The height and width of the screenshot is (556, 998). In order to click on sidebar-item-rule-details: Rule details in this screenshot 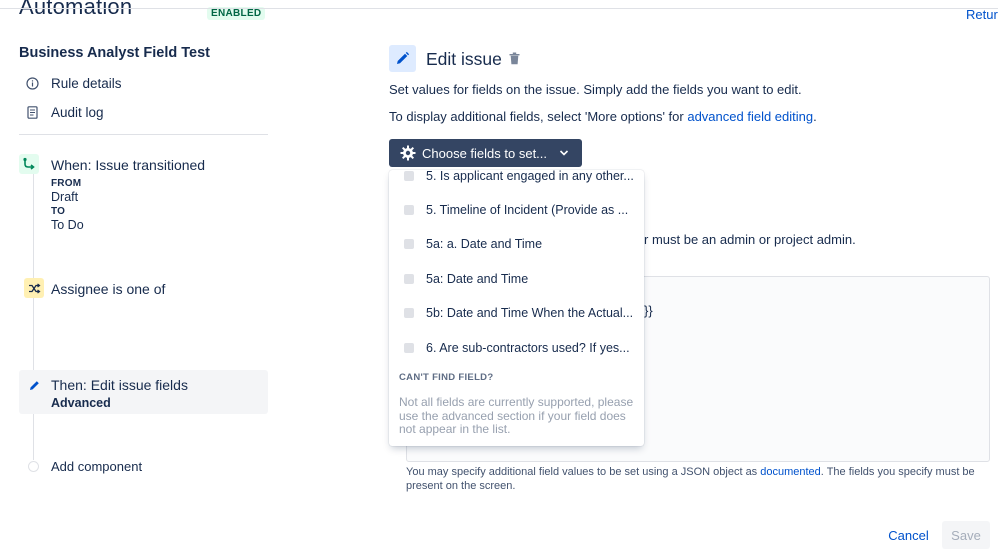, I will do `click(74, 83)`.